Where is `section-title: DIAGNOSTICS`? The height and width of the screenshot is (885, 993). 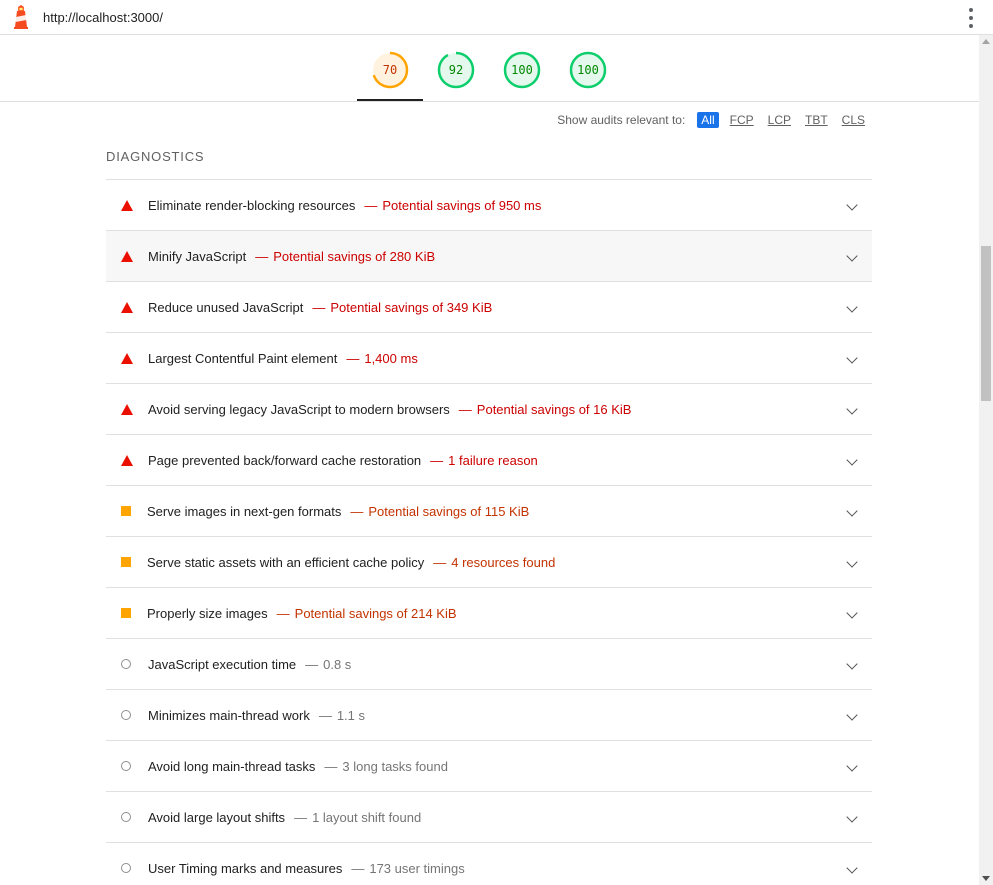
section-title: DIAGNOSTICS is located at coordinates (155, 156).